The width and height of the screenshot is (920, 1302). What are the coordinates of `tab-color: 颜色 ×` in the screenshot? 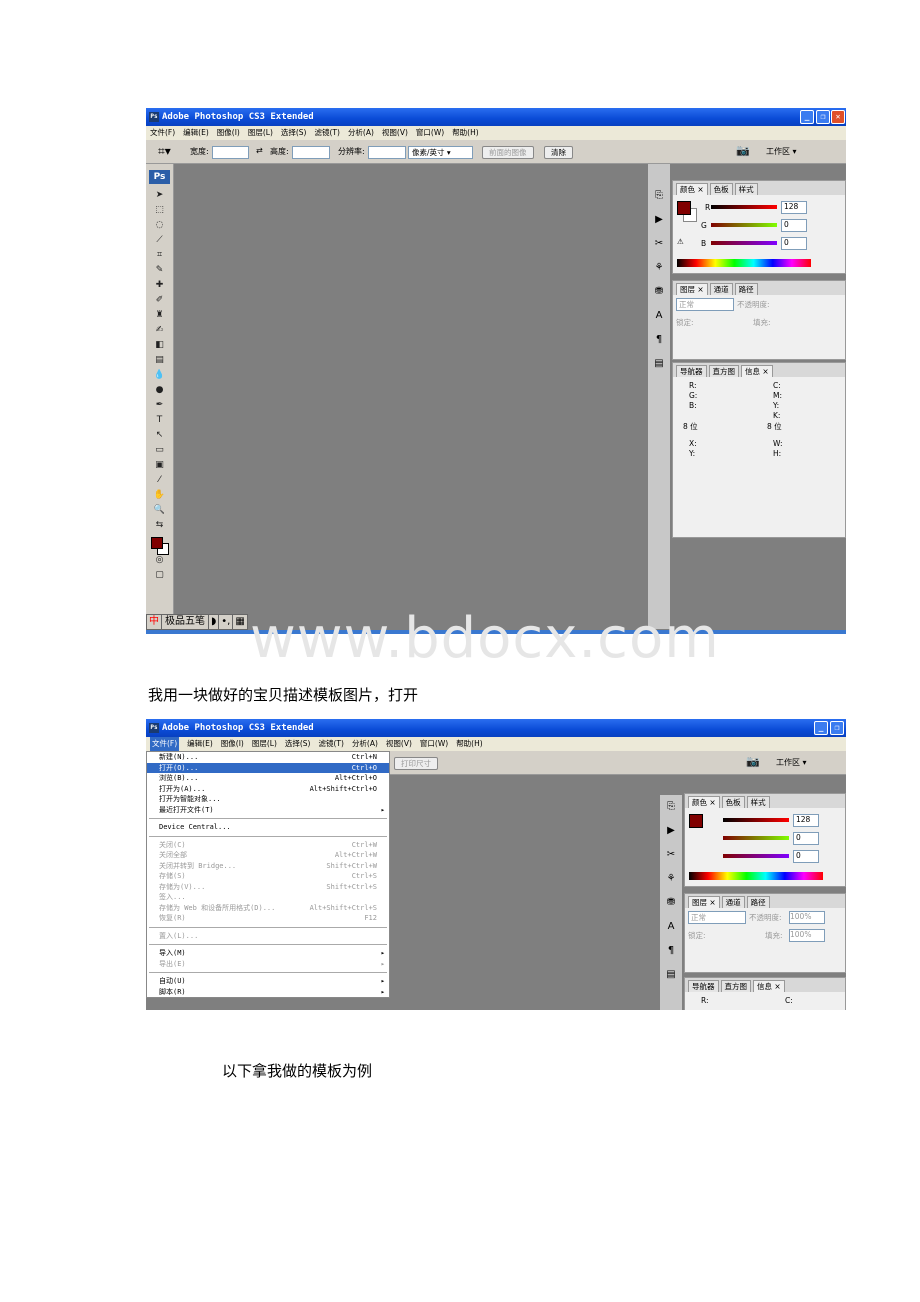 It's located at (692, 189).